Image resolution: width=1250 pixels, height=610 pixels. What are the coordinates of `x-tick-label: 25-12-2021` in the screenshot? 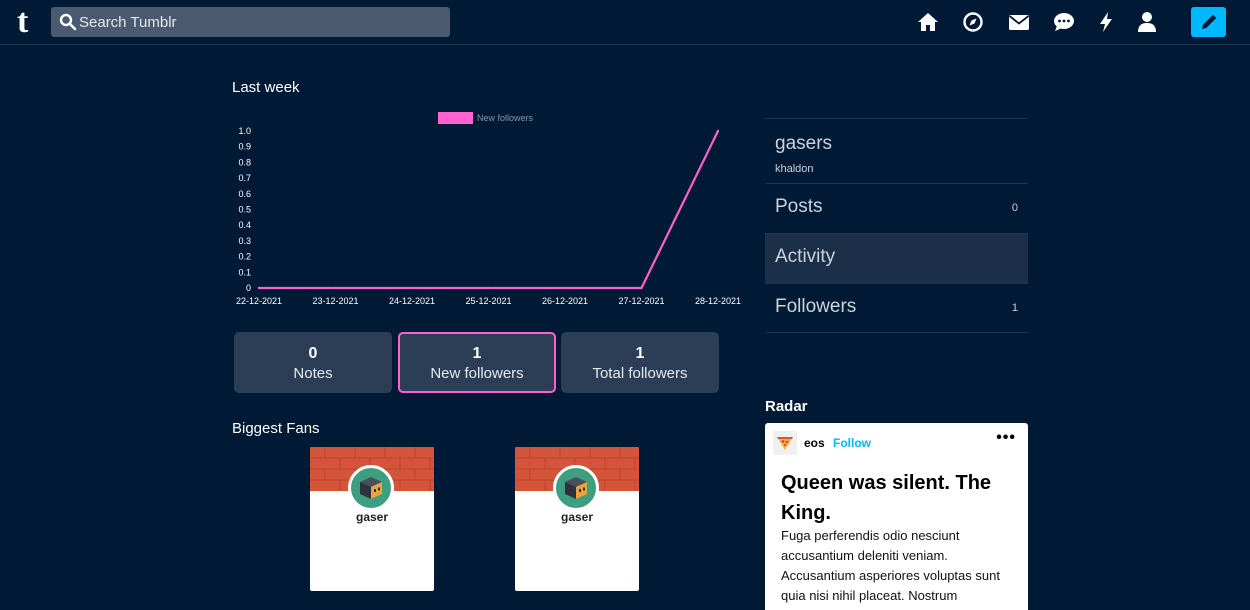 It's located at (488, 301).